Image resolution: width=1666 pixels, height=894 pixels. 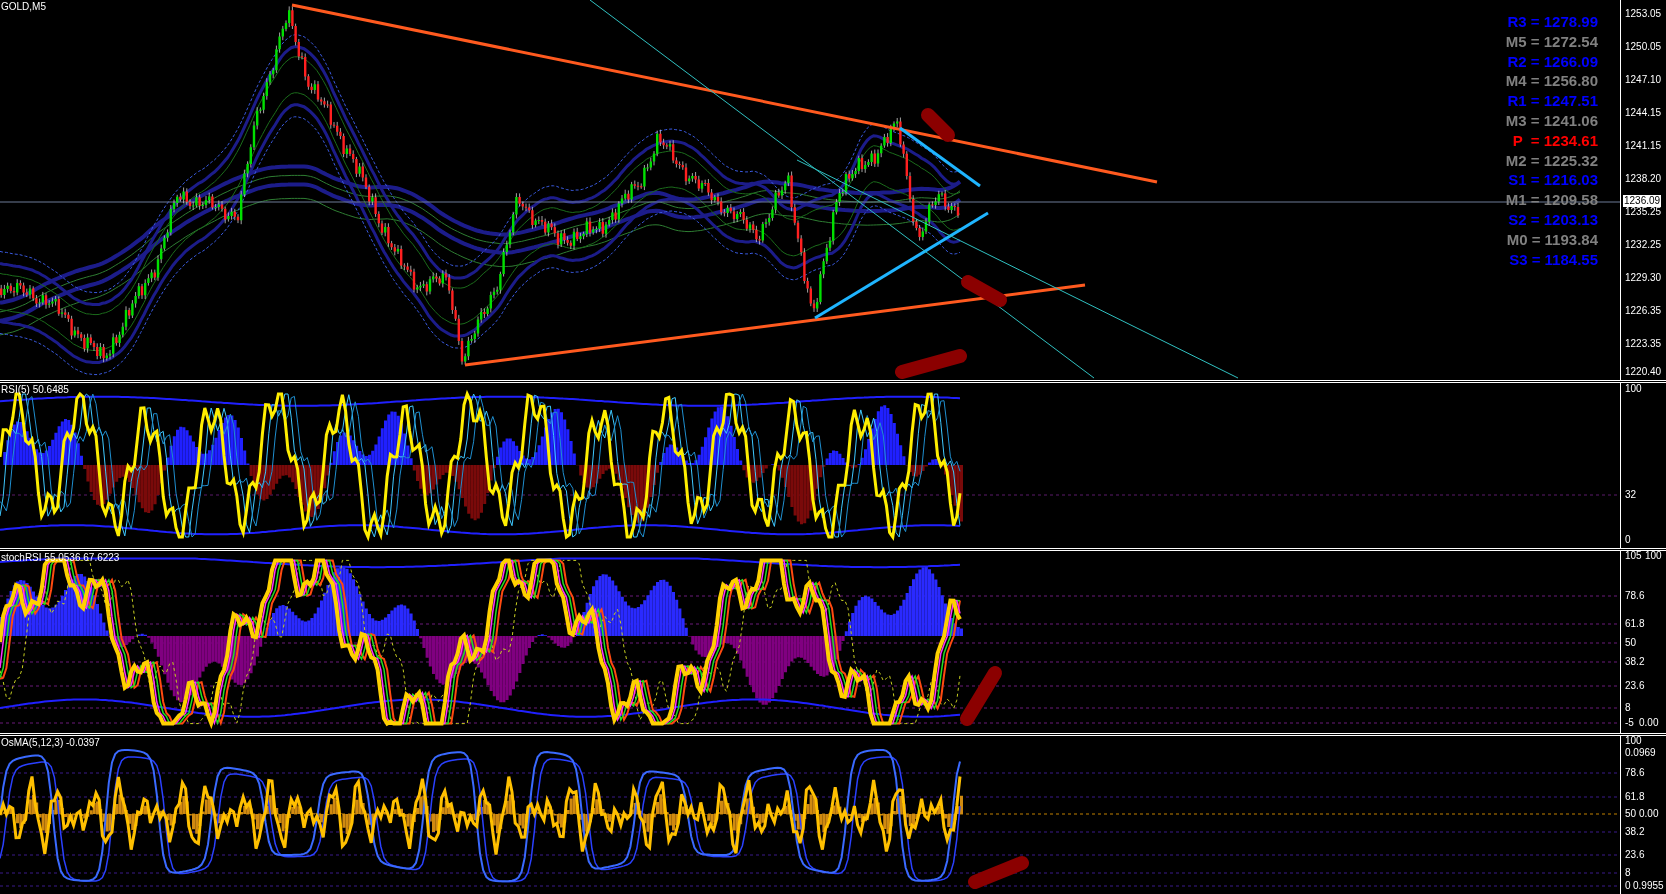 I want to click on pivot-level-label: M0 = 1193.84, so click(x=1552, y=239).